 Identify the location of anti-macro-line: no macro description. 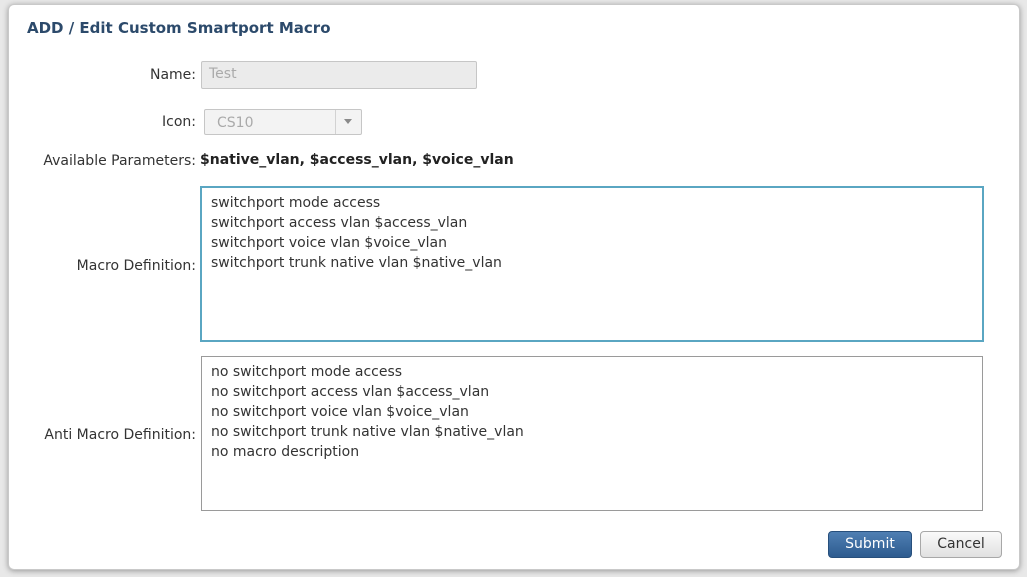
(285, 452).